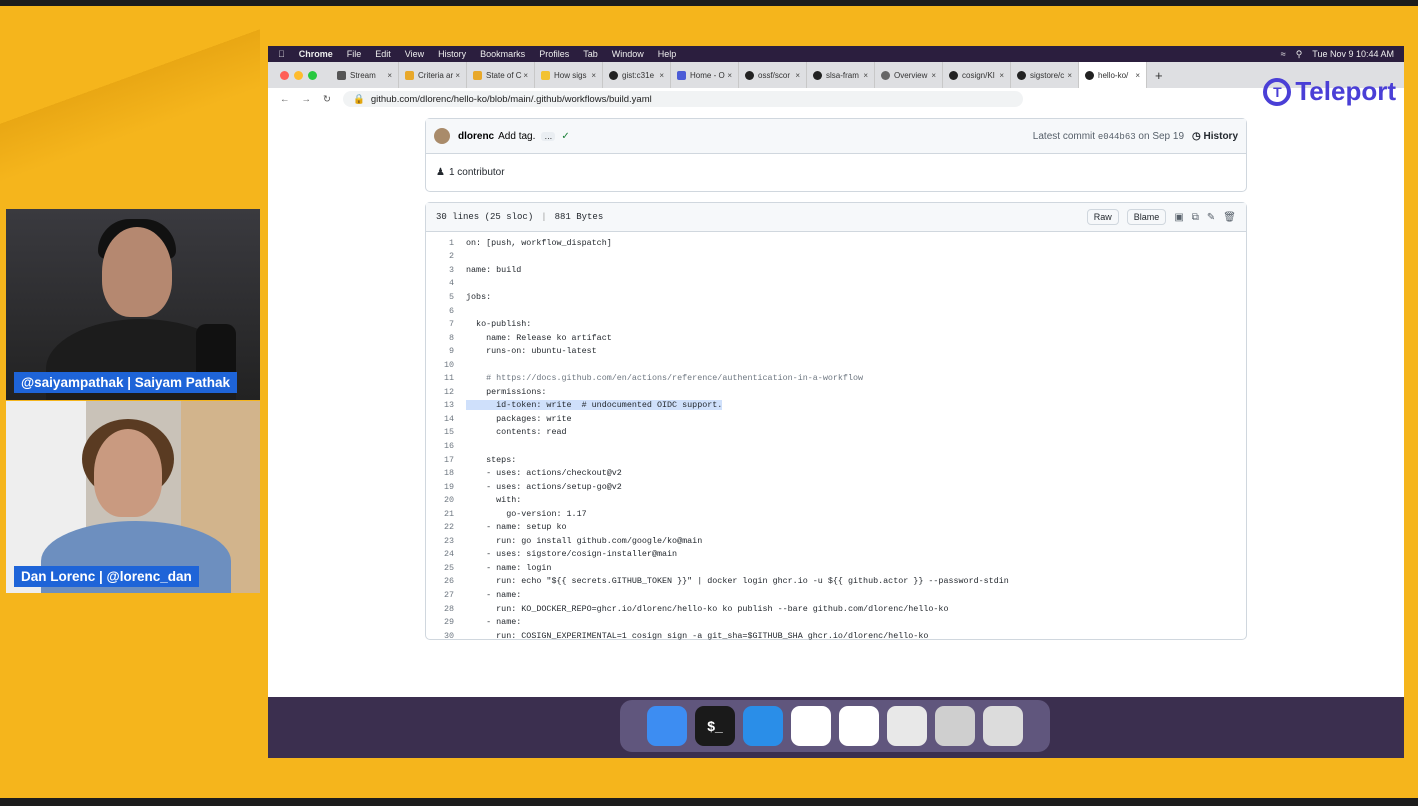 The image size is (1418, 806). I want to click on line-number: 19, so click(440, 487).